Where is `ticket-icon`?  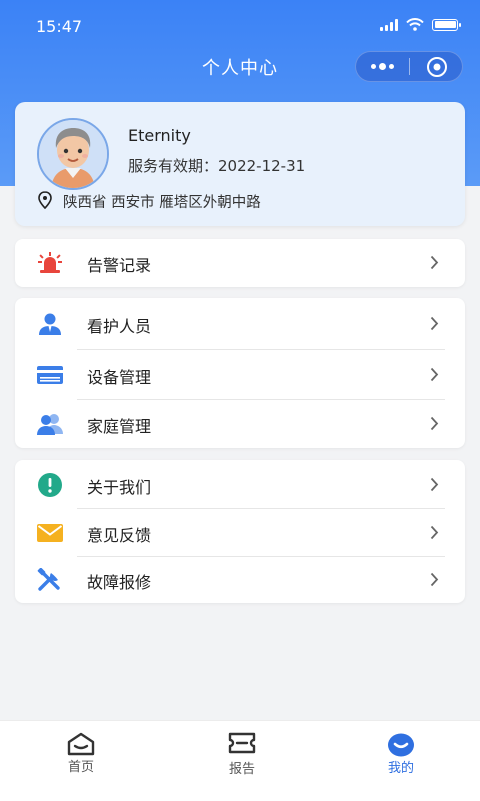 ticket-icon is located at coordinates (242, 743).